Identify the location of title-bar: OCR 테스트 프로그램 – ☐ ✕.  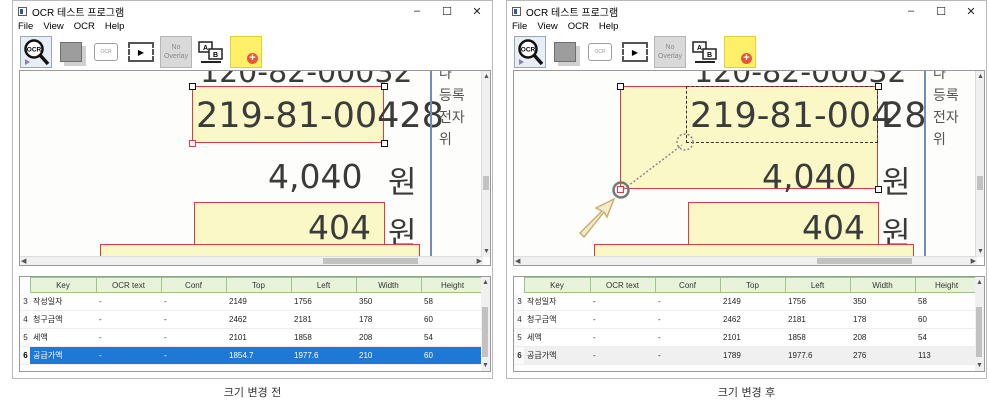
(252, 11).